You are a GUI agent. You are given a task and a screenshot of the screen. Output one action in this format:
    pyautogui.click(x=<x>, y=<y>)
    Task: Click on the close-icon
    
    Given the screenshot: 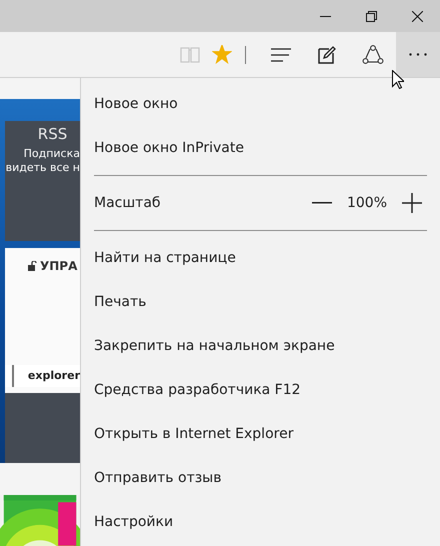 What is the action you would take?
    pyautogui.click(x=417, y=16)
    